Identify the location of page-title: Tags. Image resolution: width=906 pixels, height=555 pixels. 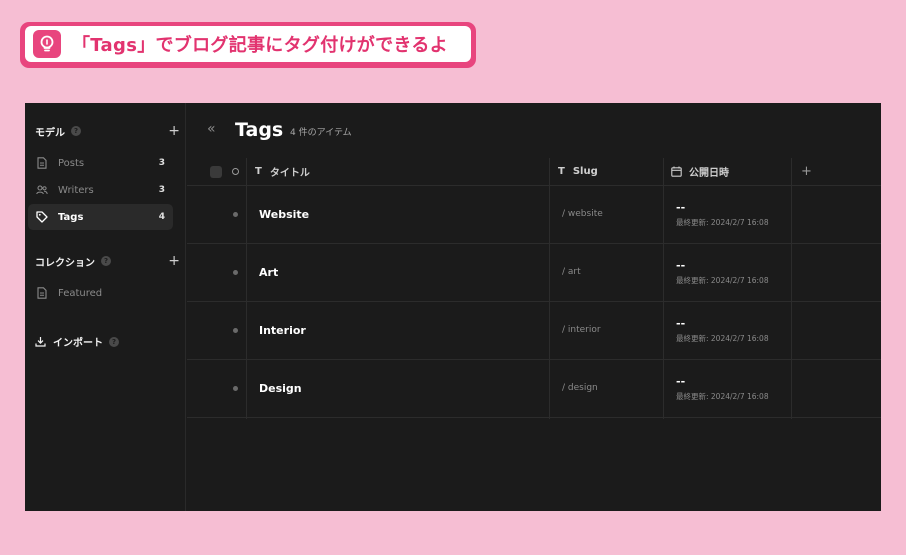
(259, 130).